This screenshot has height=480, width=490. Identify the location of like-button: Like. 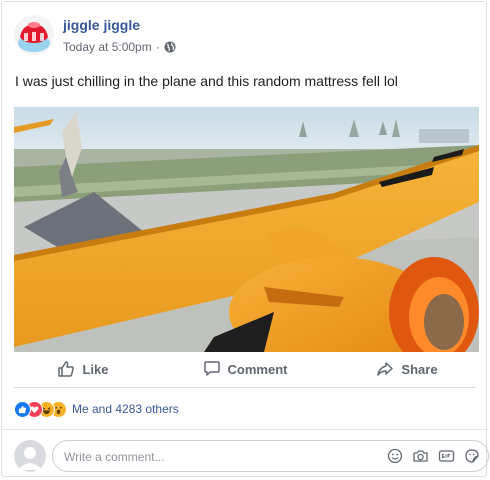
(83, 369).